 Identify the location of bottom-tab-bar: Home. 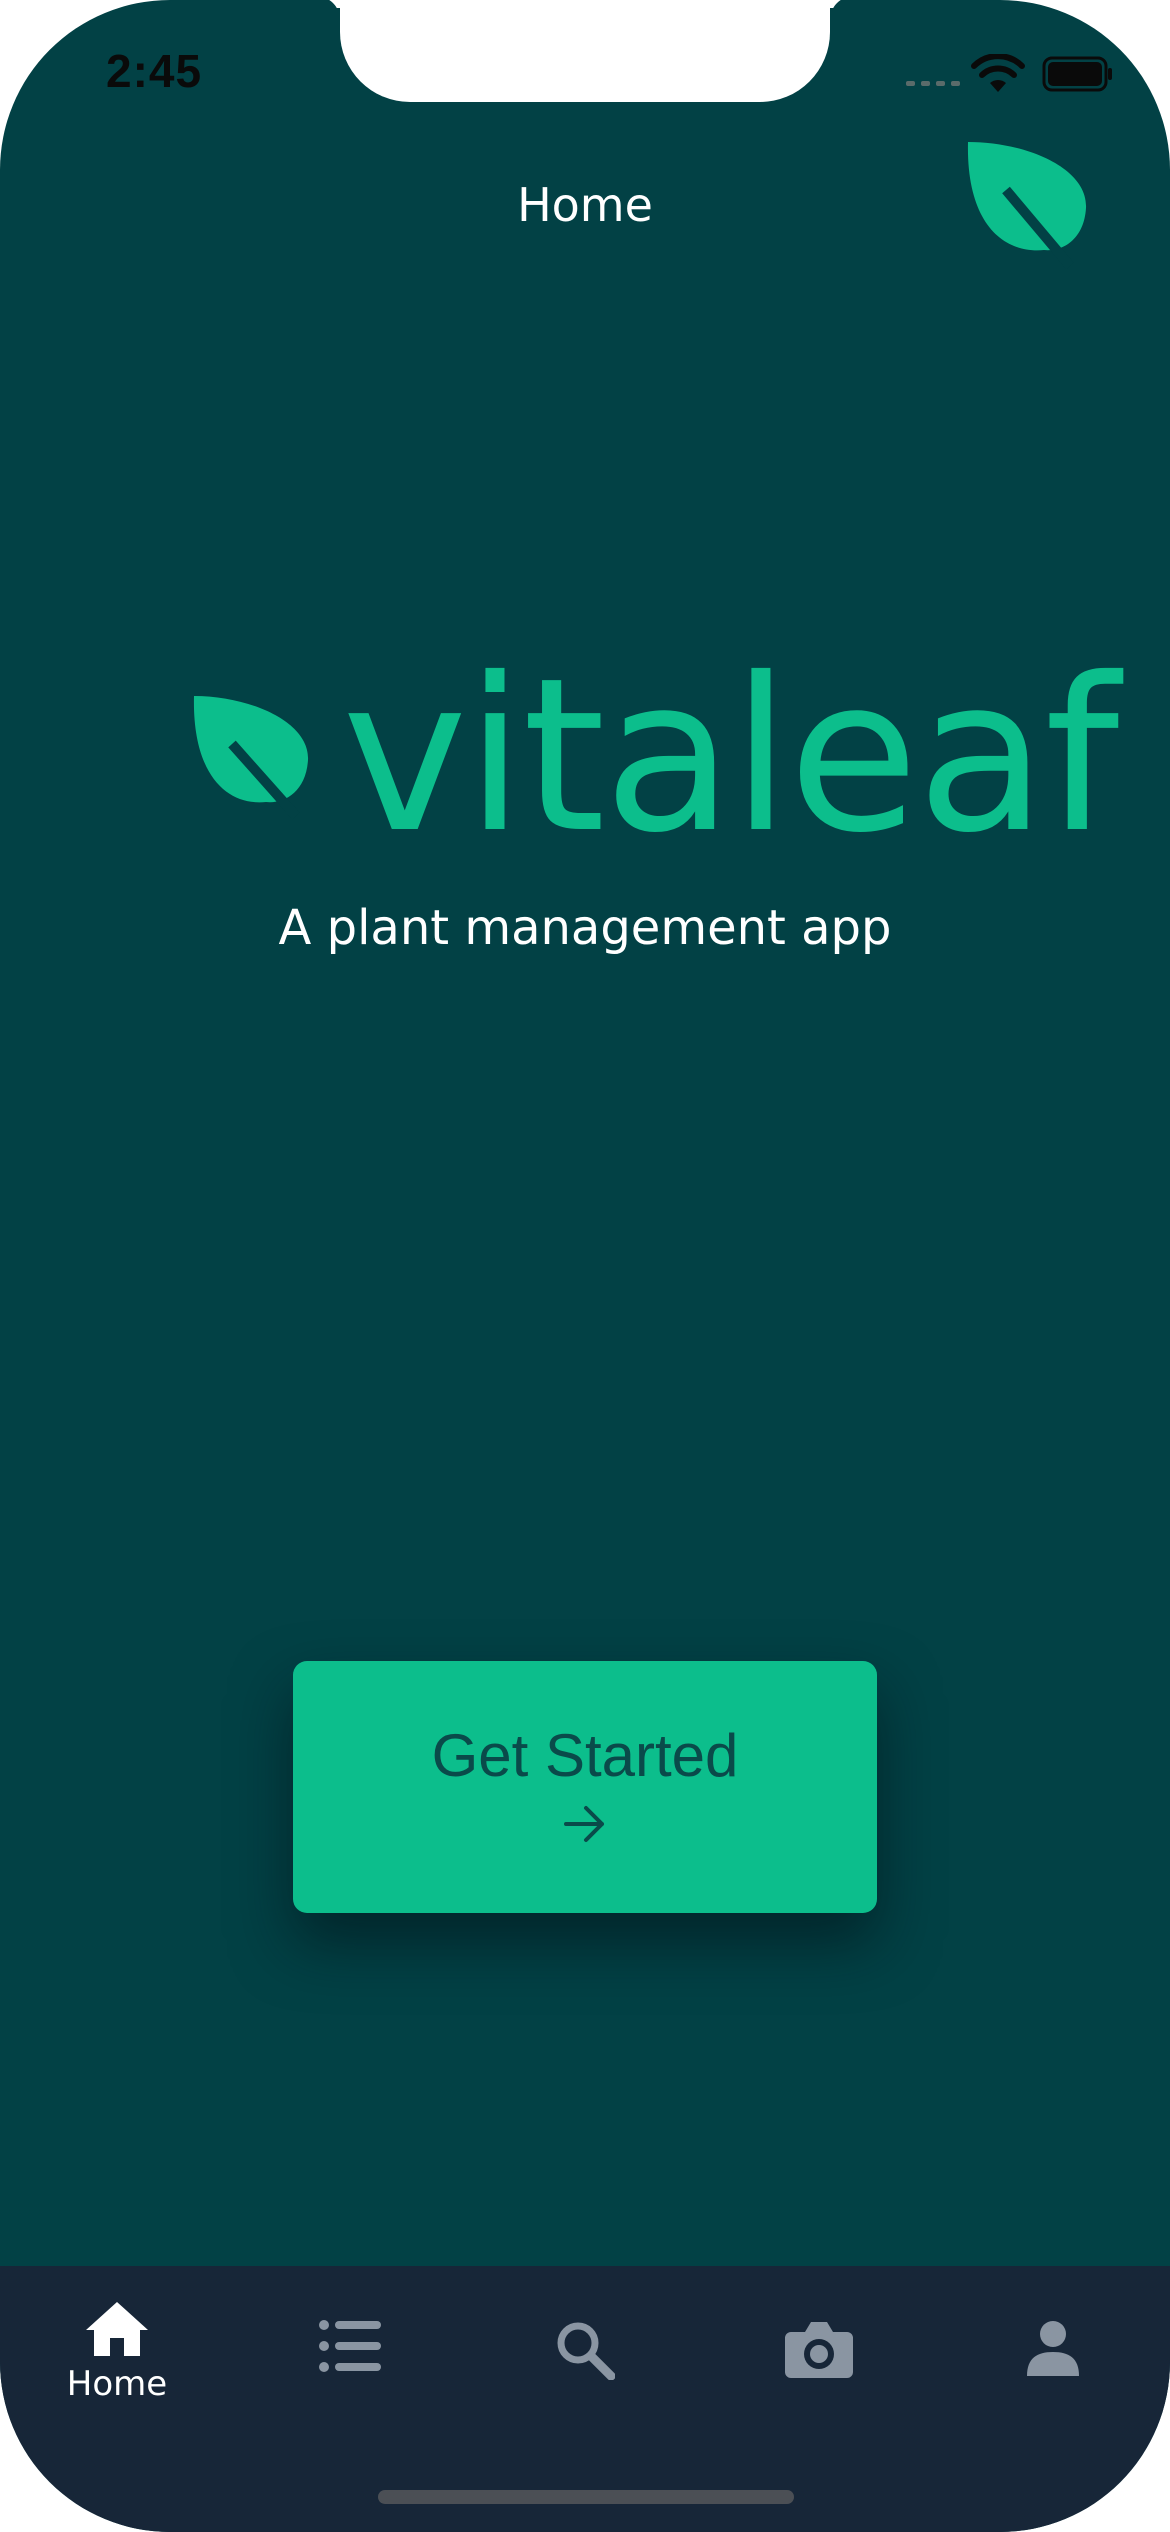
(585, 2399).